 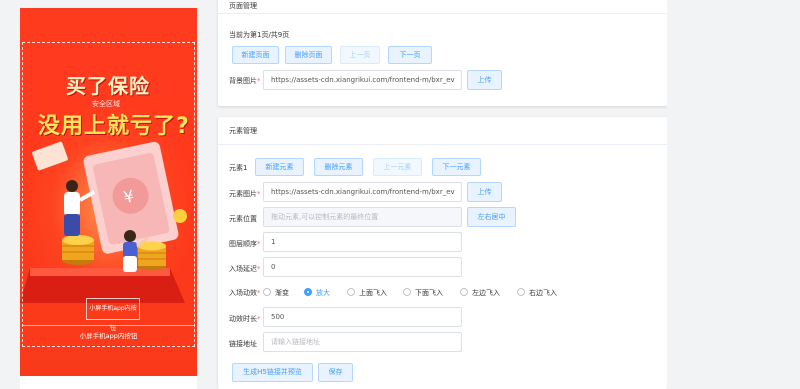 I want to click on layer-order-label: 图层顺序*, so click(x=245, y=244).